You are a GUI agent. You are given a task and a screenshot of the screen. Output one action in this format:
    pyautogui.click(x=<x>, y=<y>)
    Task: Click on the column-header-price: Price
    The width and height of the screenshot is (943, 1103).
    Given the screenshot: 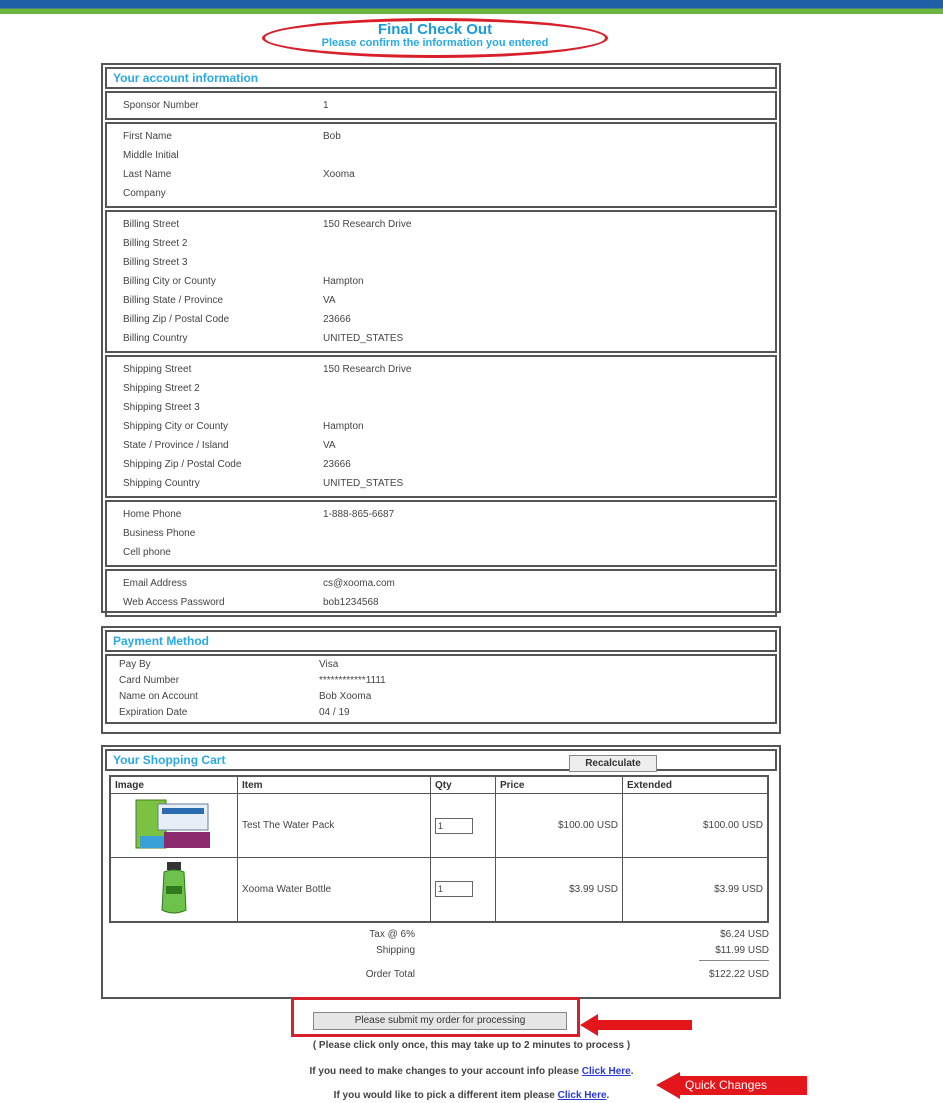 What is the action you would take?
    pyautogui.click(x=559, y=784)
    